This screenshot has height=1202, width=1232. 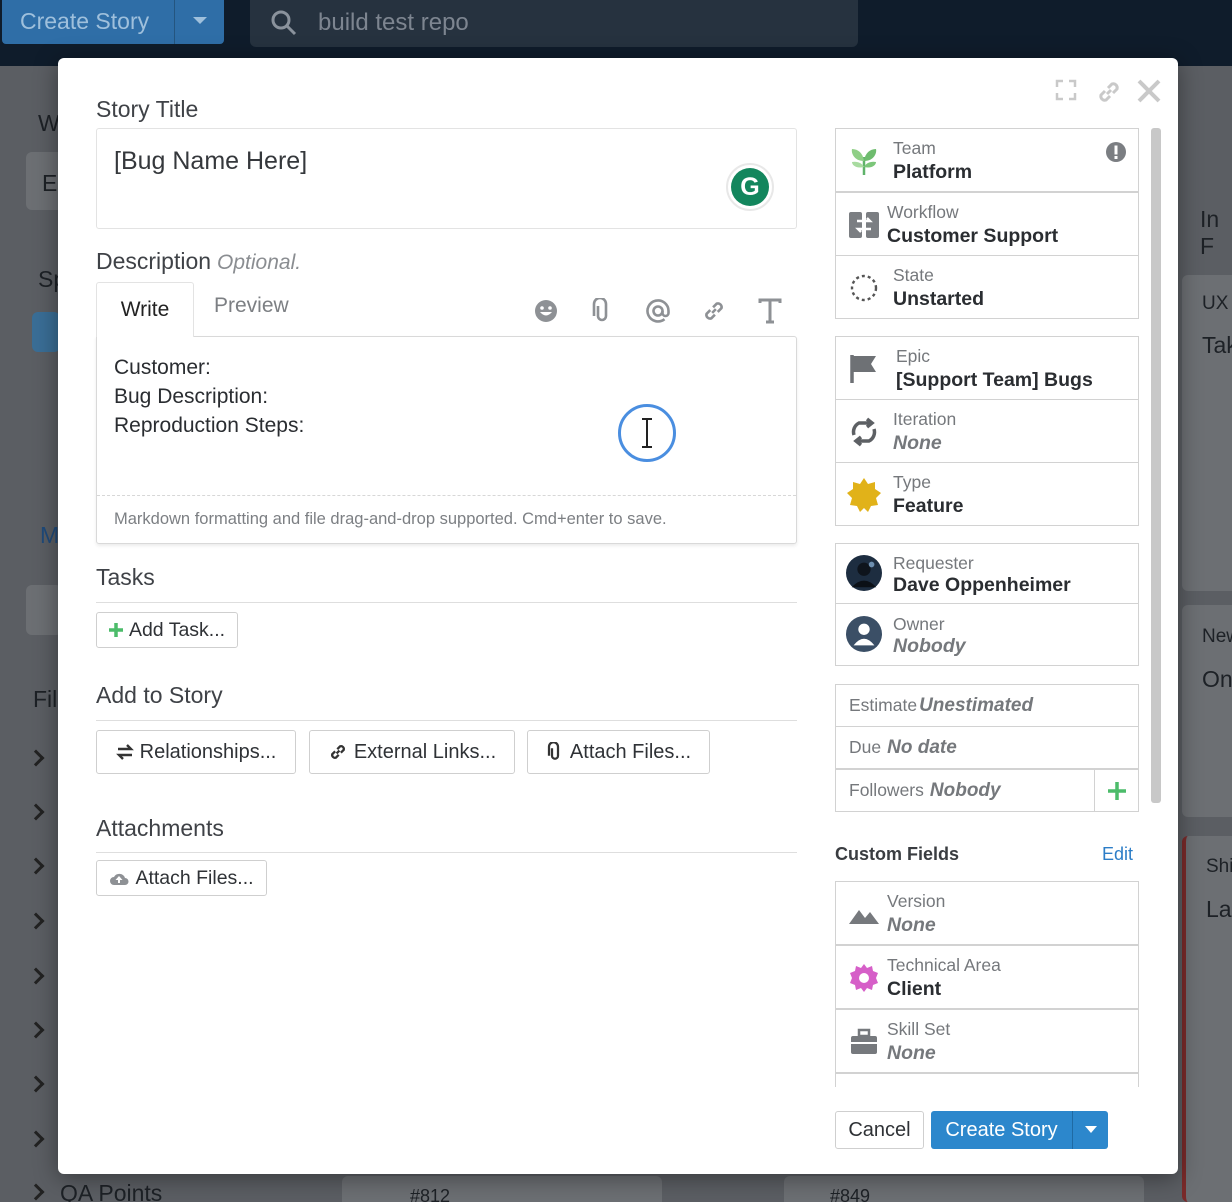 What do you see at coordinates (987, 634) in the screenshot?
I see `owner-field: Owner Nobody` at bounding box center [987, 634].